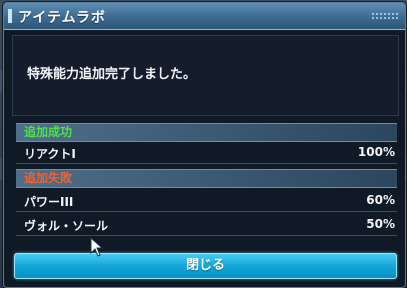  What do you see at coordinates (50, 154) in the screenshot?
I see `ability-name: リアクトI` at bounding box center [50, 154].